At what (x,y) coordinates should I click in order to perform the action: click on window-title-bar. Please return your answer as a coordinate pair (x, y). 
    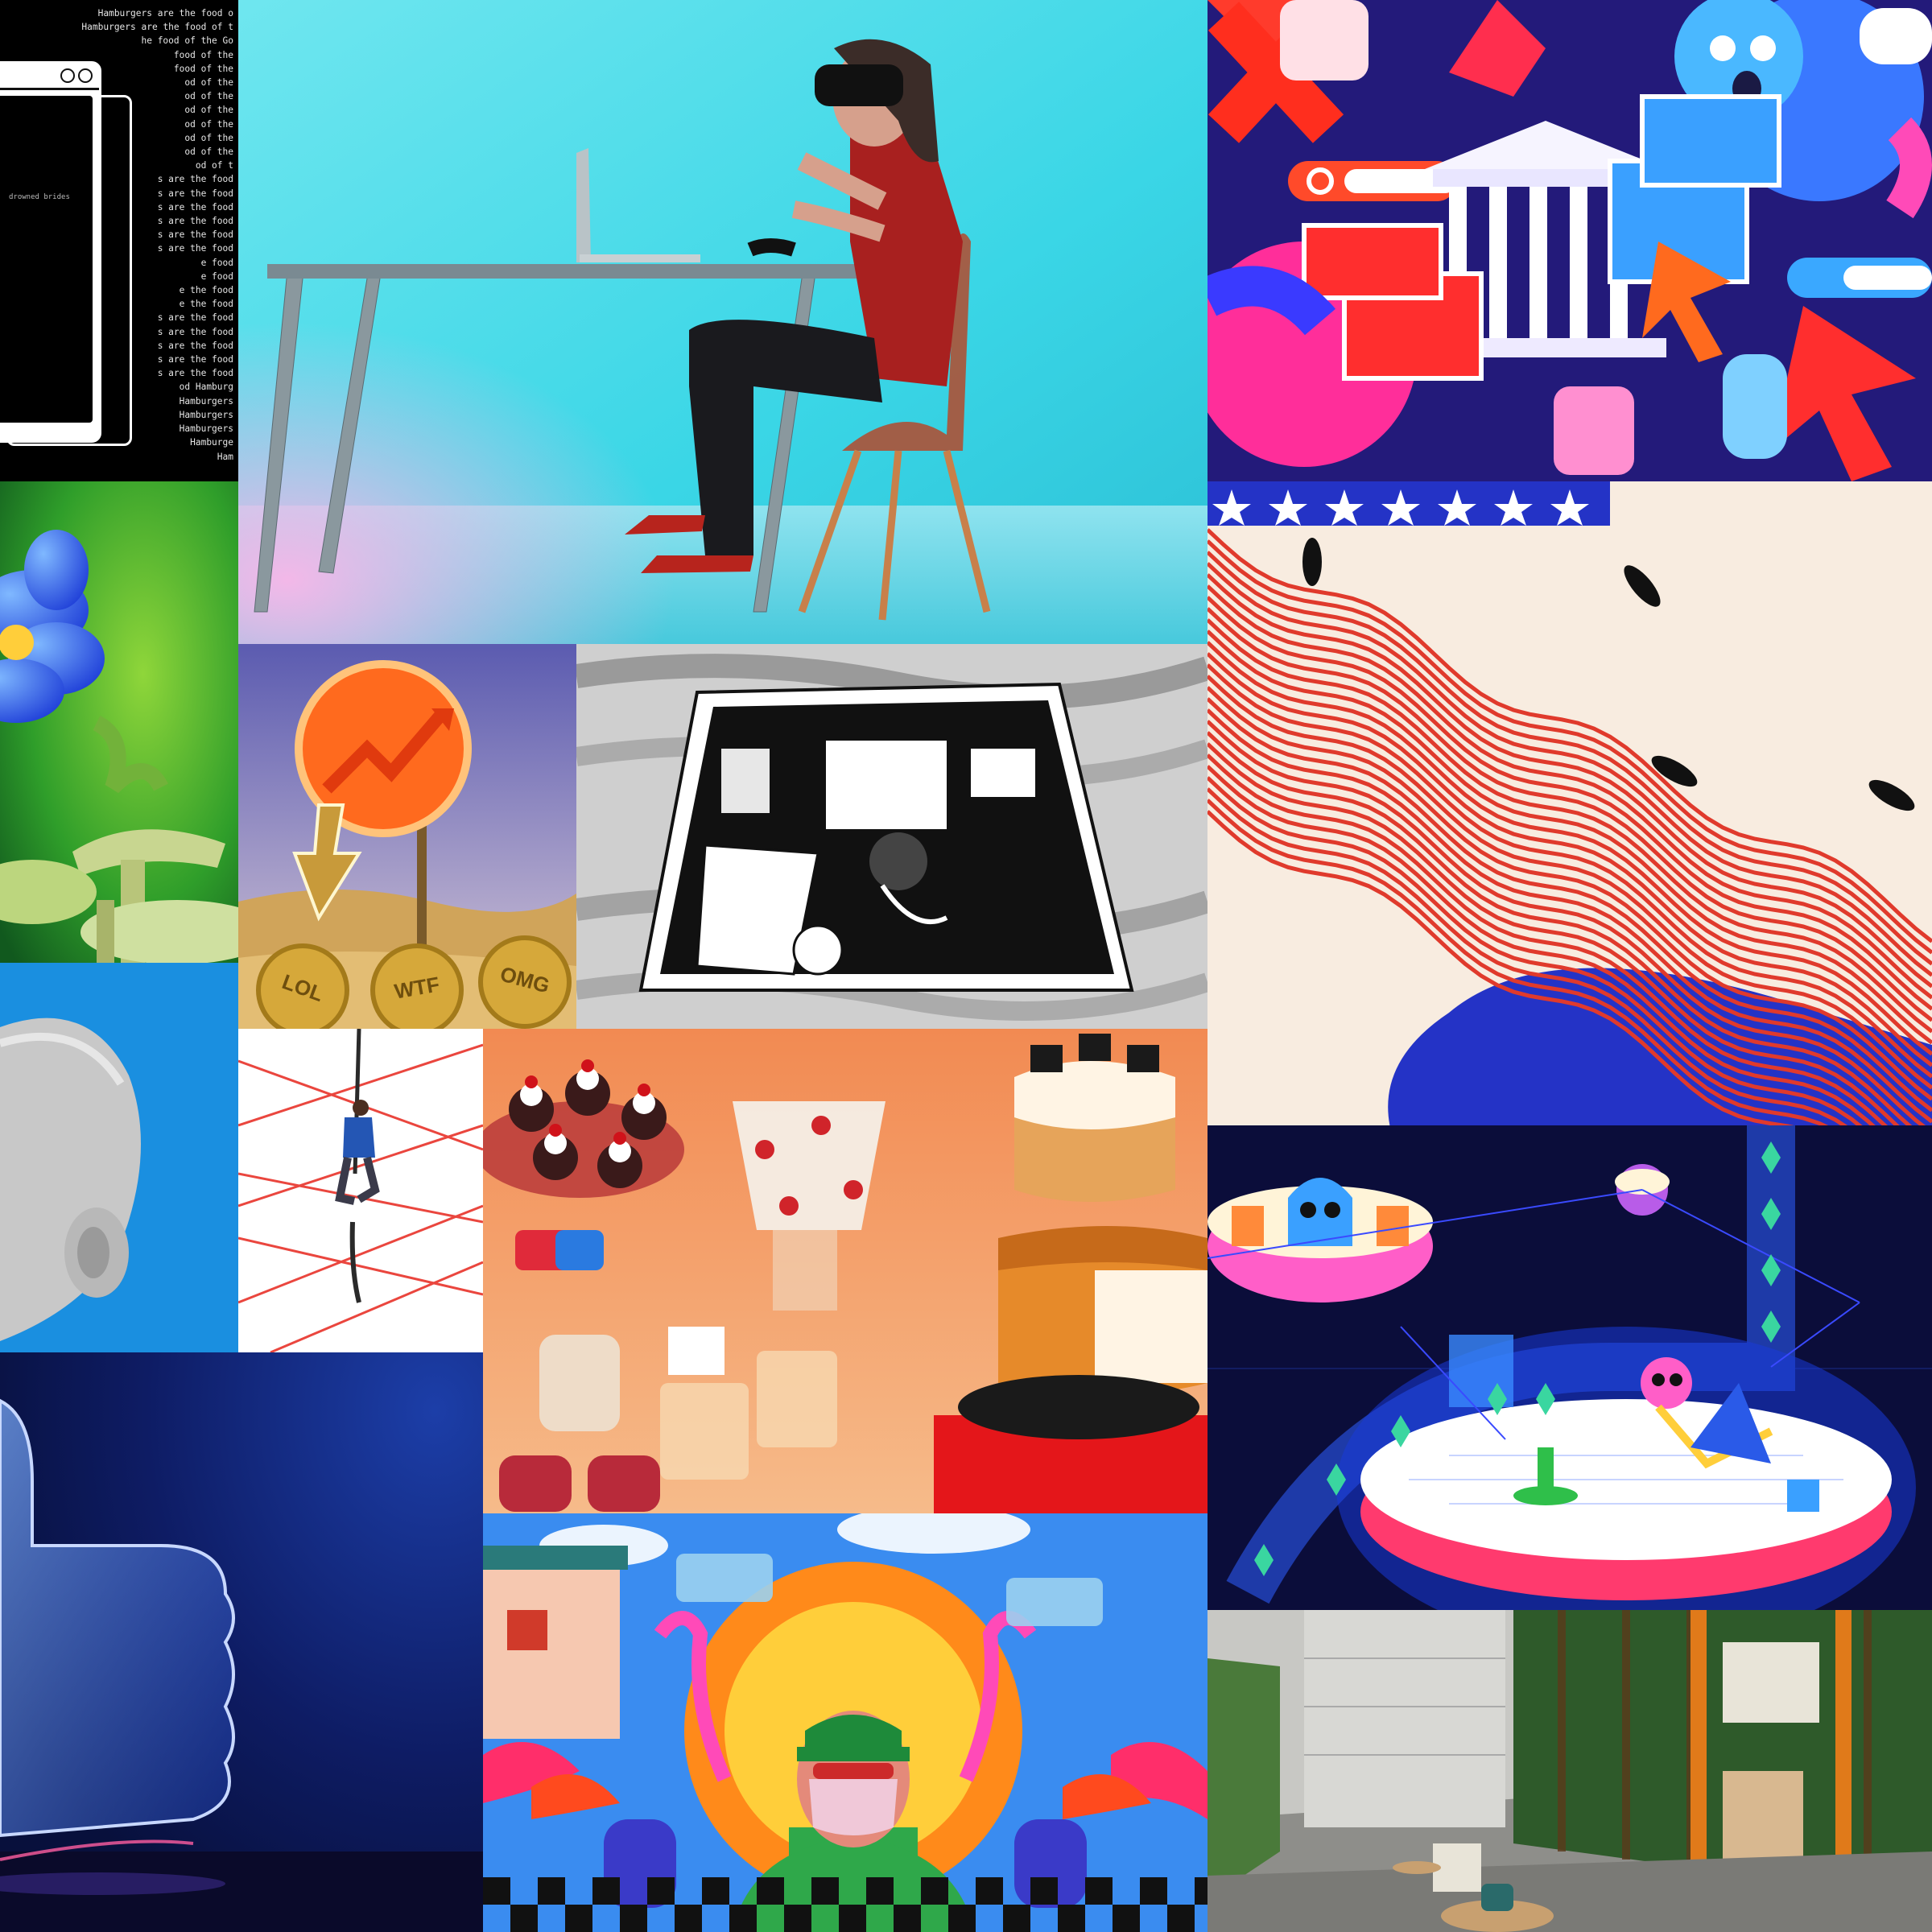
    Looking at the image, I should click on (49, 77).